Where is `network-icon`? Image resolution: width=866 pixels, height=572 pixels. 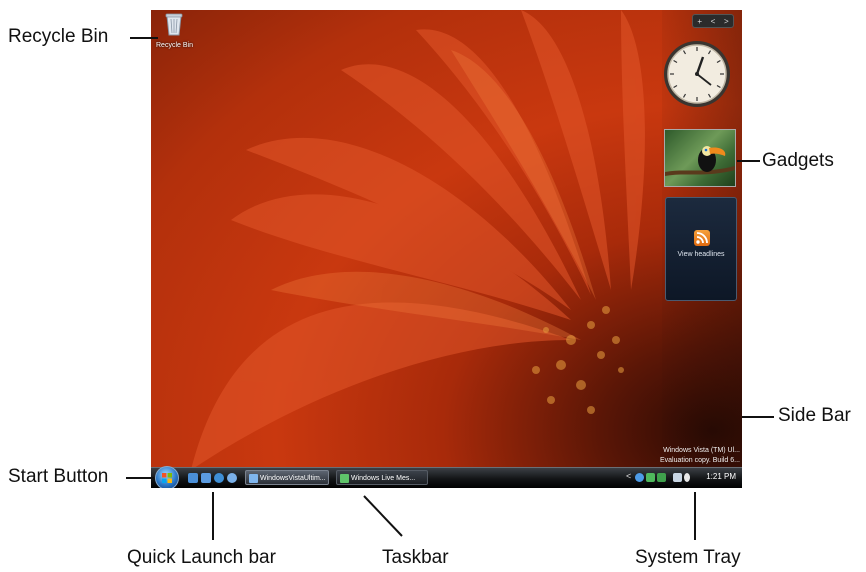
network-icon is located at coordinates (639, 477).